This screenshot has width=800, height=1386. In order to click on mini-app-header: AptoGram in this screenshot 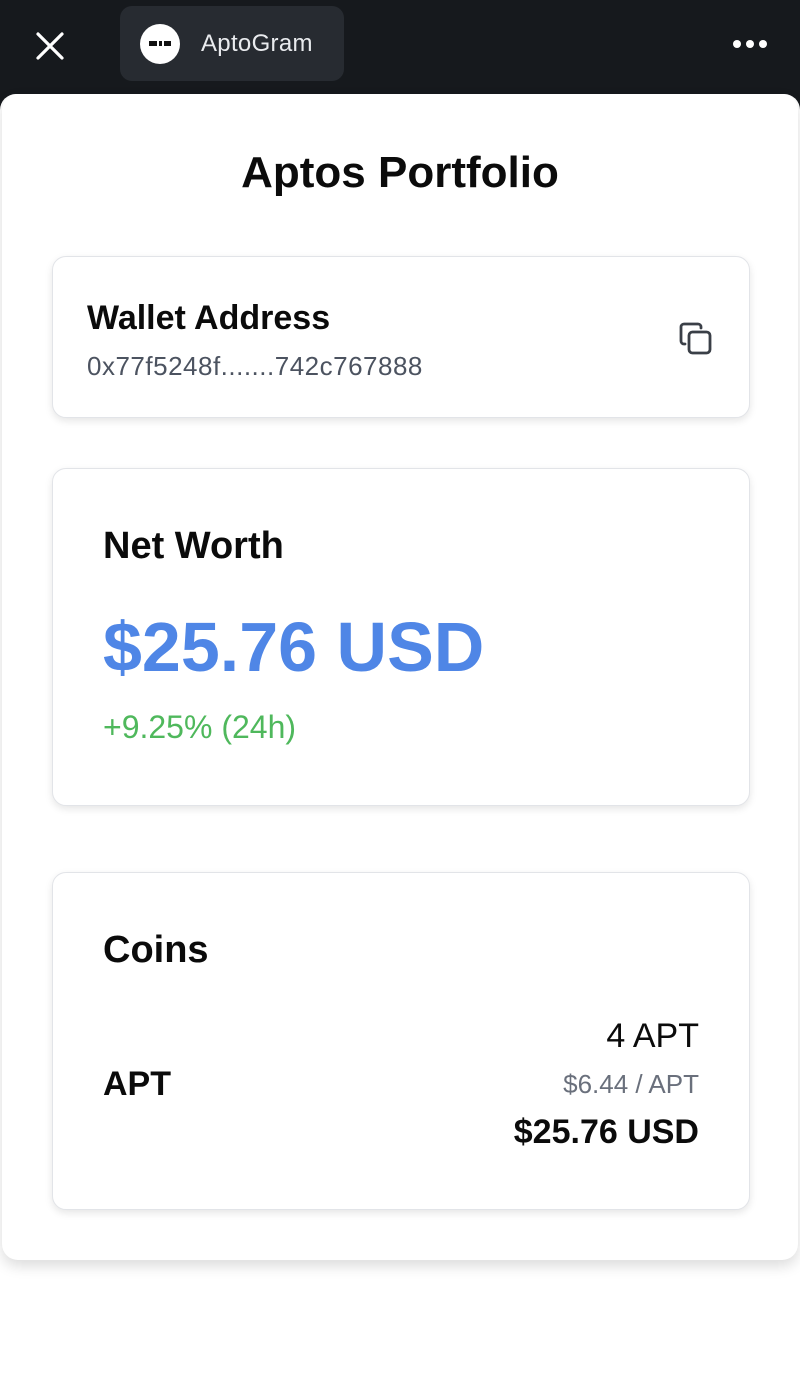, I will do `click(400, 47)`.